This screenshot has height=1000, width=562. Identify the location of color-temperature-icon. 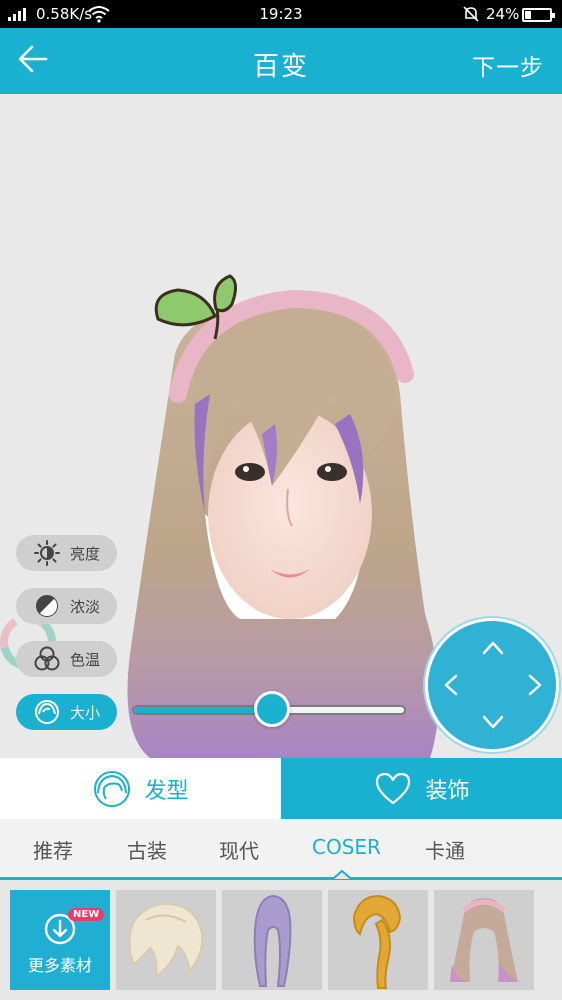
(47, 659).